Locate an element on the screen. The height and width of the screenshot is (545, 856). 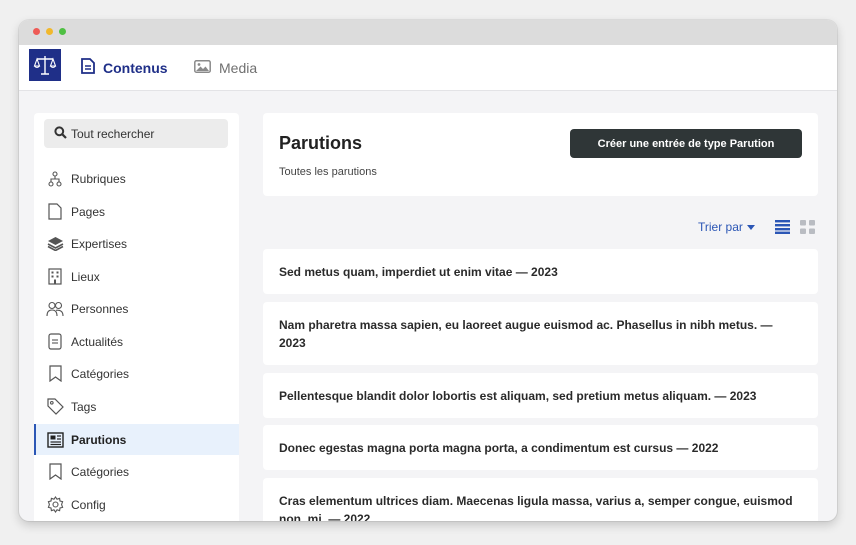
caret-down-icon is located at coordinates (750, 227).